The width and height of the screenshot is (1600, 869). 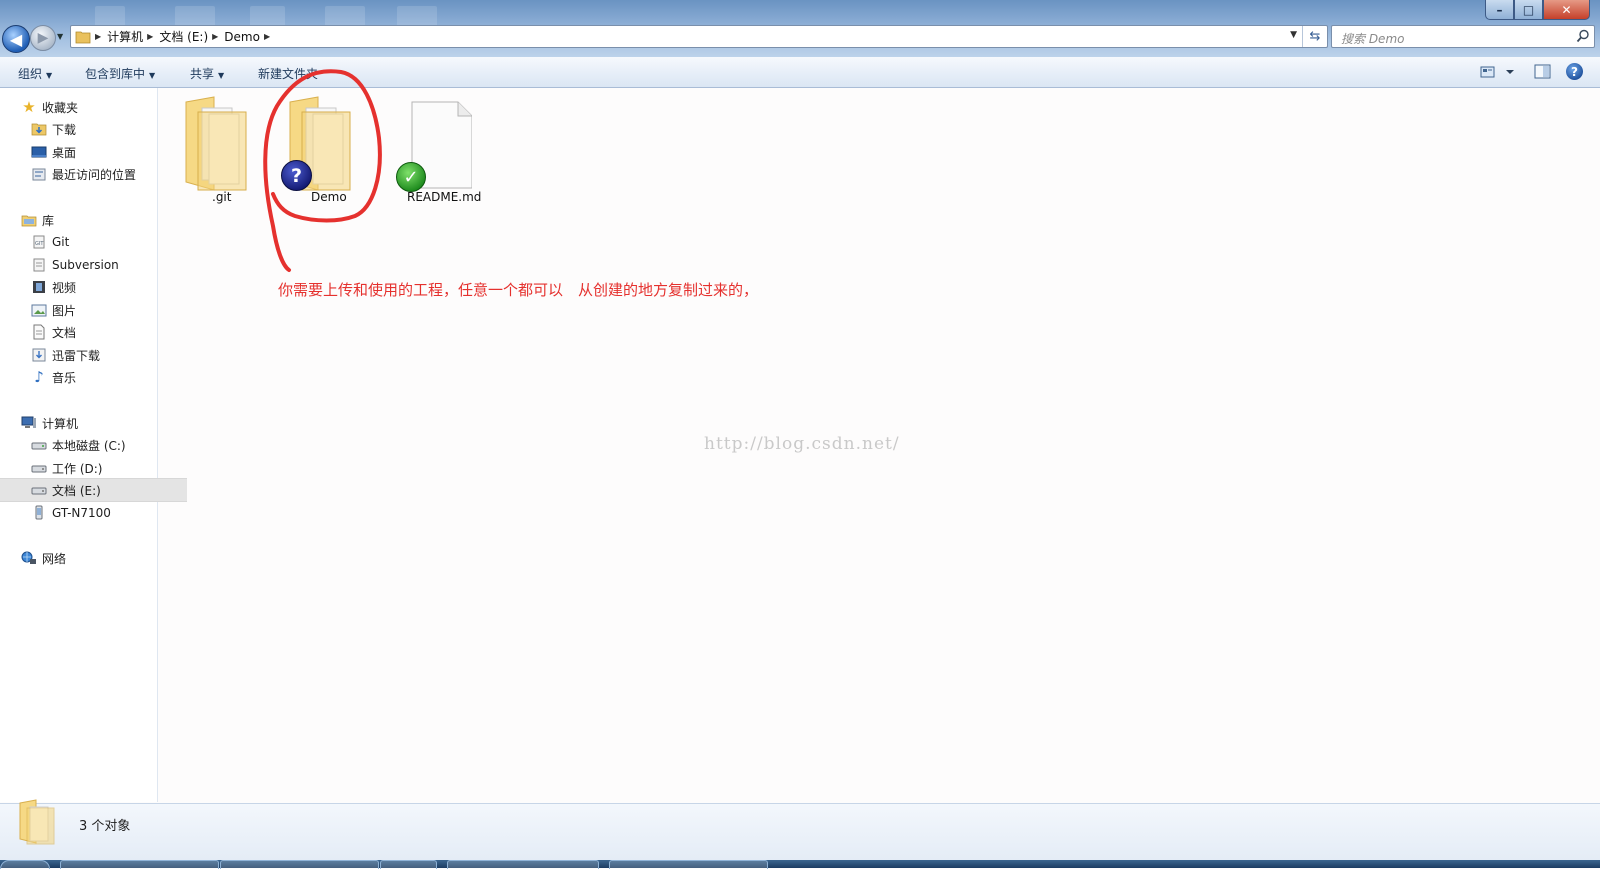 I want to click on nav-label: 视频, so click(x=64, y=287).